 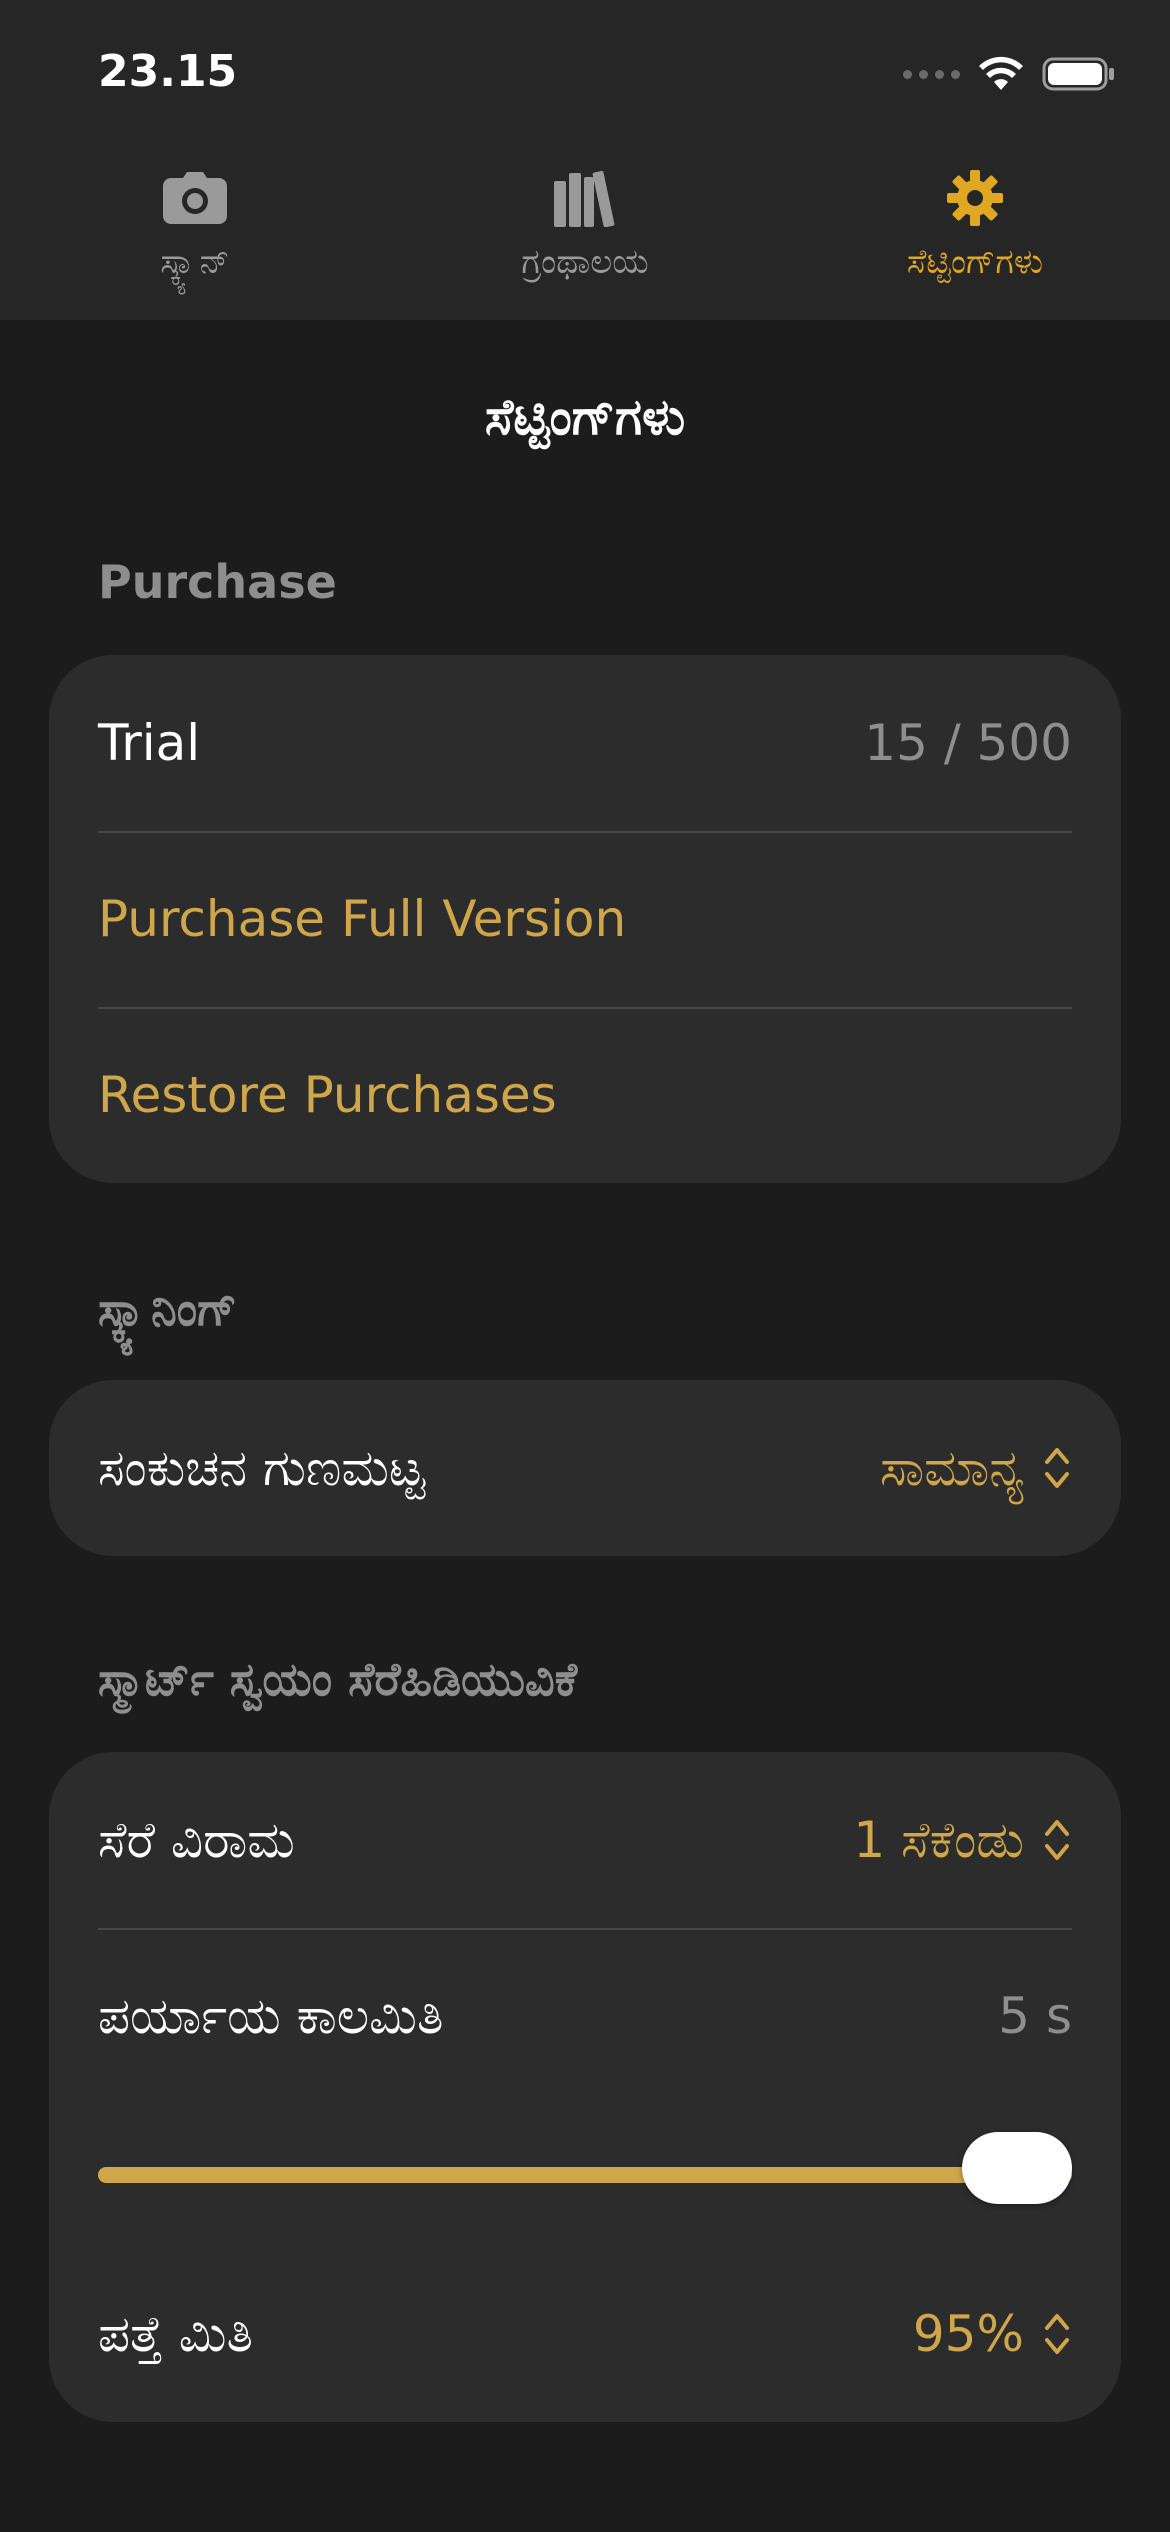 I want to click on trial-value: 15 / 500, so click(x=968, y=743).